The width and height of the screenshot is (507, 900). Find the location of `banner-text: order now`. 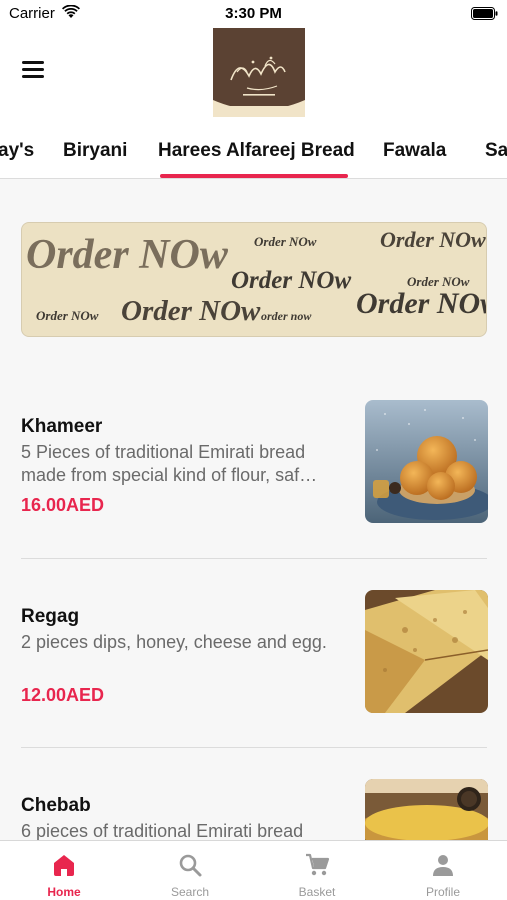

banner-text: order now is located at coordinates (286, 316).